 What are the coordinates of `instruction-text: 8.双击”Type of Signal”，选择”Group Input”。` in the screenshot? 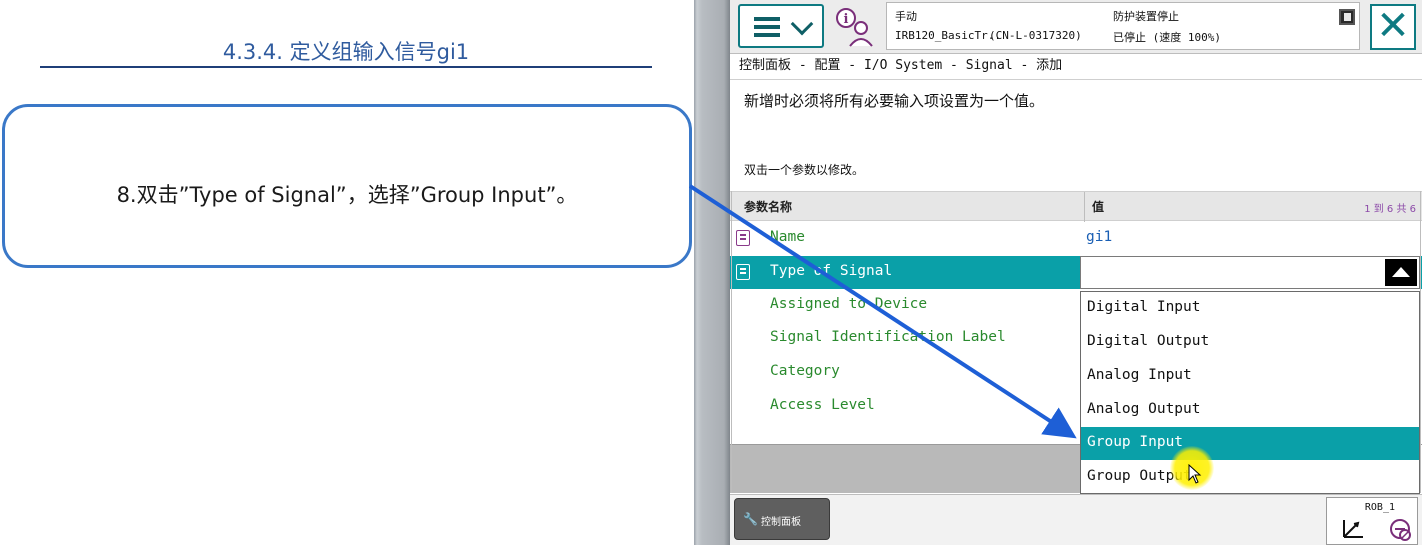 It's located at (347, 195).